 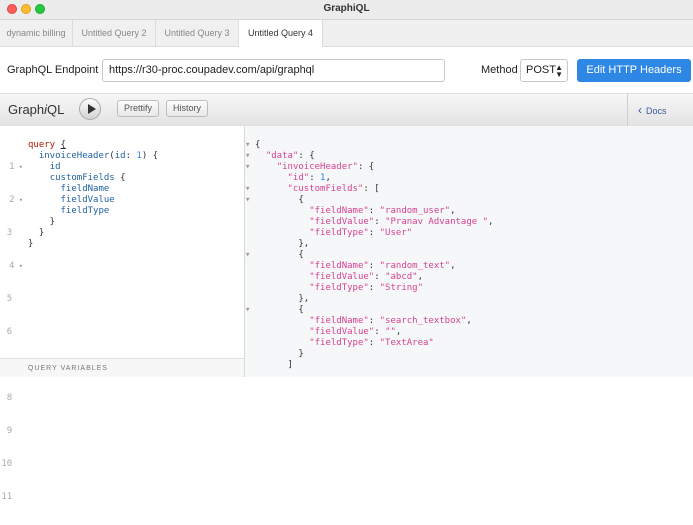 I want to click on chevron-left-icon: ‹, so click(x=640, y=110).